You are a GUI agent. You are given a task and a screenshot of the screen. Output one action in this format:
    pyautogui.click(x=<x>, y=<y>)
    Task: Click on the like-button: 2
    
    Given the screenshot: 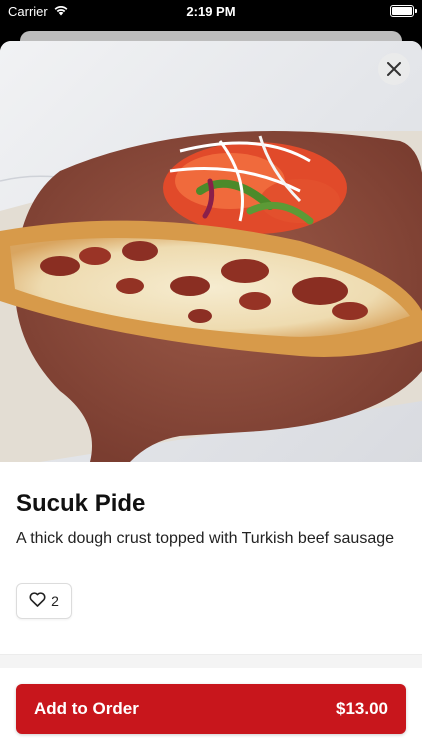 What is the action you would take?
    pyautogui.click(x=44, y=601)
    